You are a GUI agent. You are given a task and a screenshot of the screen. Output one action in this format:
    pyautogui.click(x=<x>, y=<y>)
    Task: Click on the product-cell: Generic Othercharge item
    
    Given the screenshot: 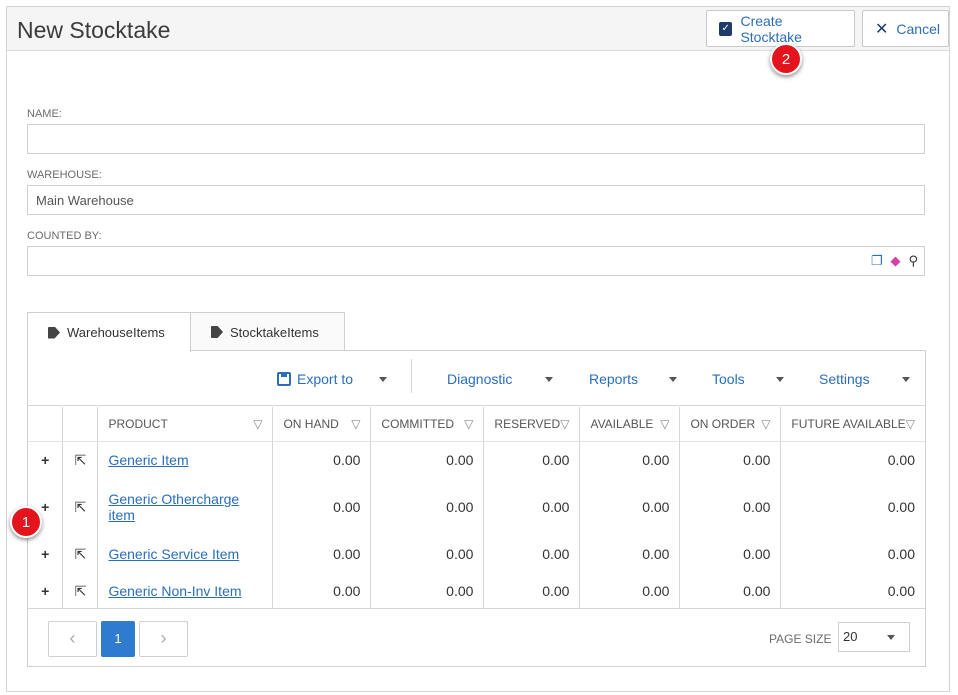 What is the action you would take?
    pyautogui.click(x=185, y=507)
    